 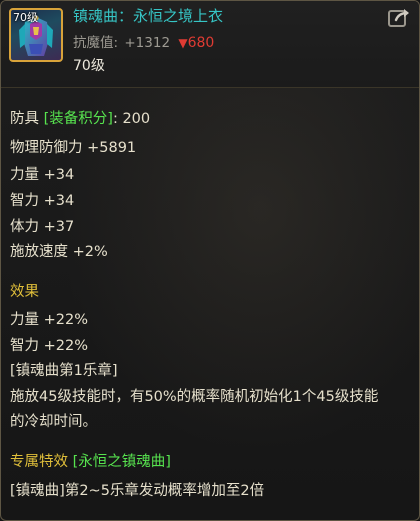 I want to click on effect-line: 智力 +22%, so click(x=49, y=346).